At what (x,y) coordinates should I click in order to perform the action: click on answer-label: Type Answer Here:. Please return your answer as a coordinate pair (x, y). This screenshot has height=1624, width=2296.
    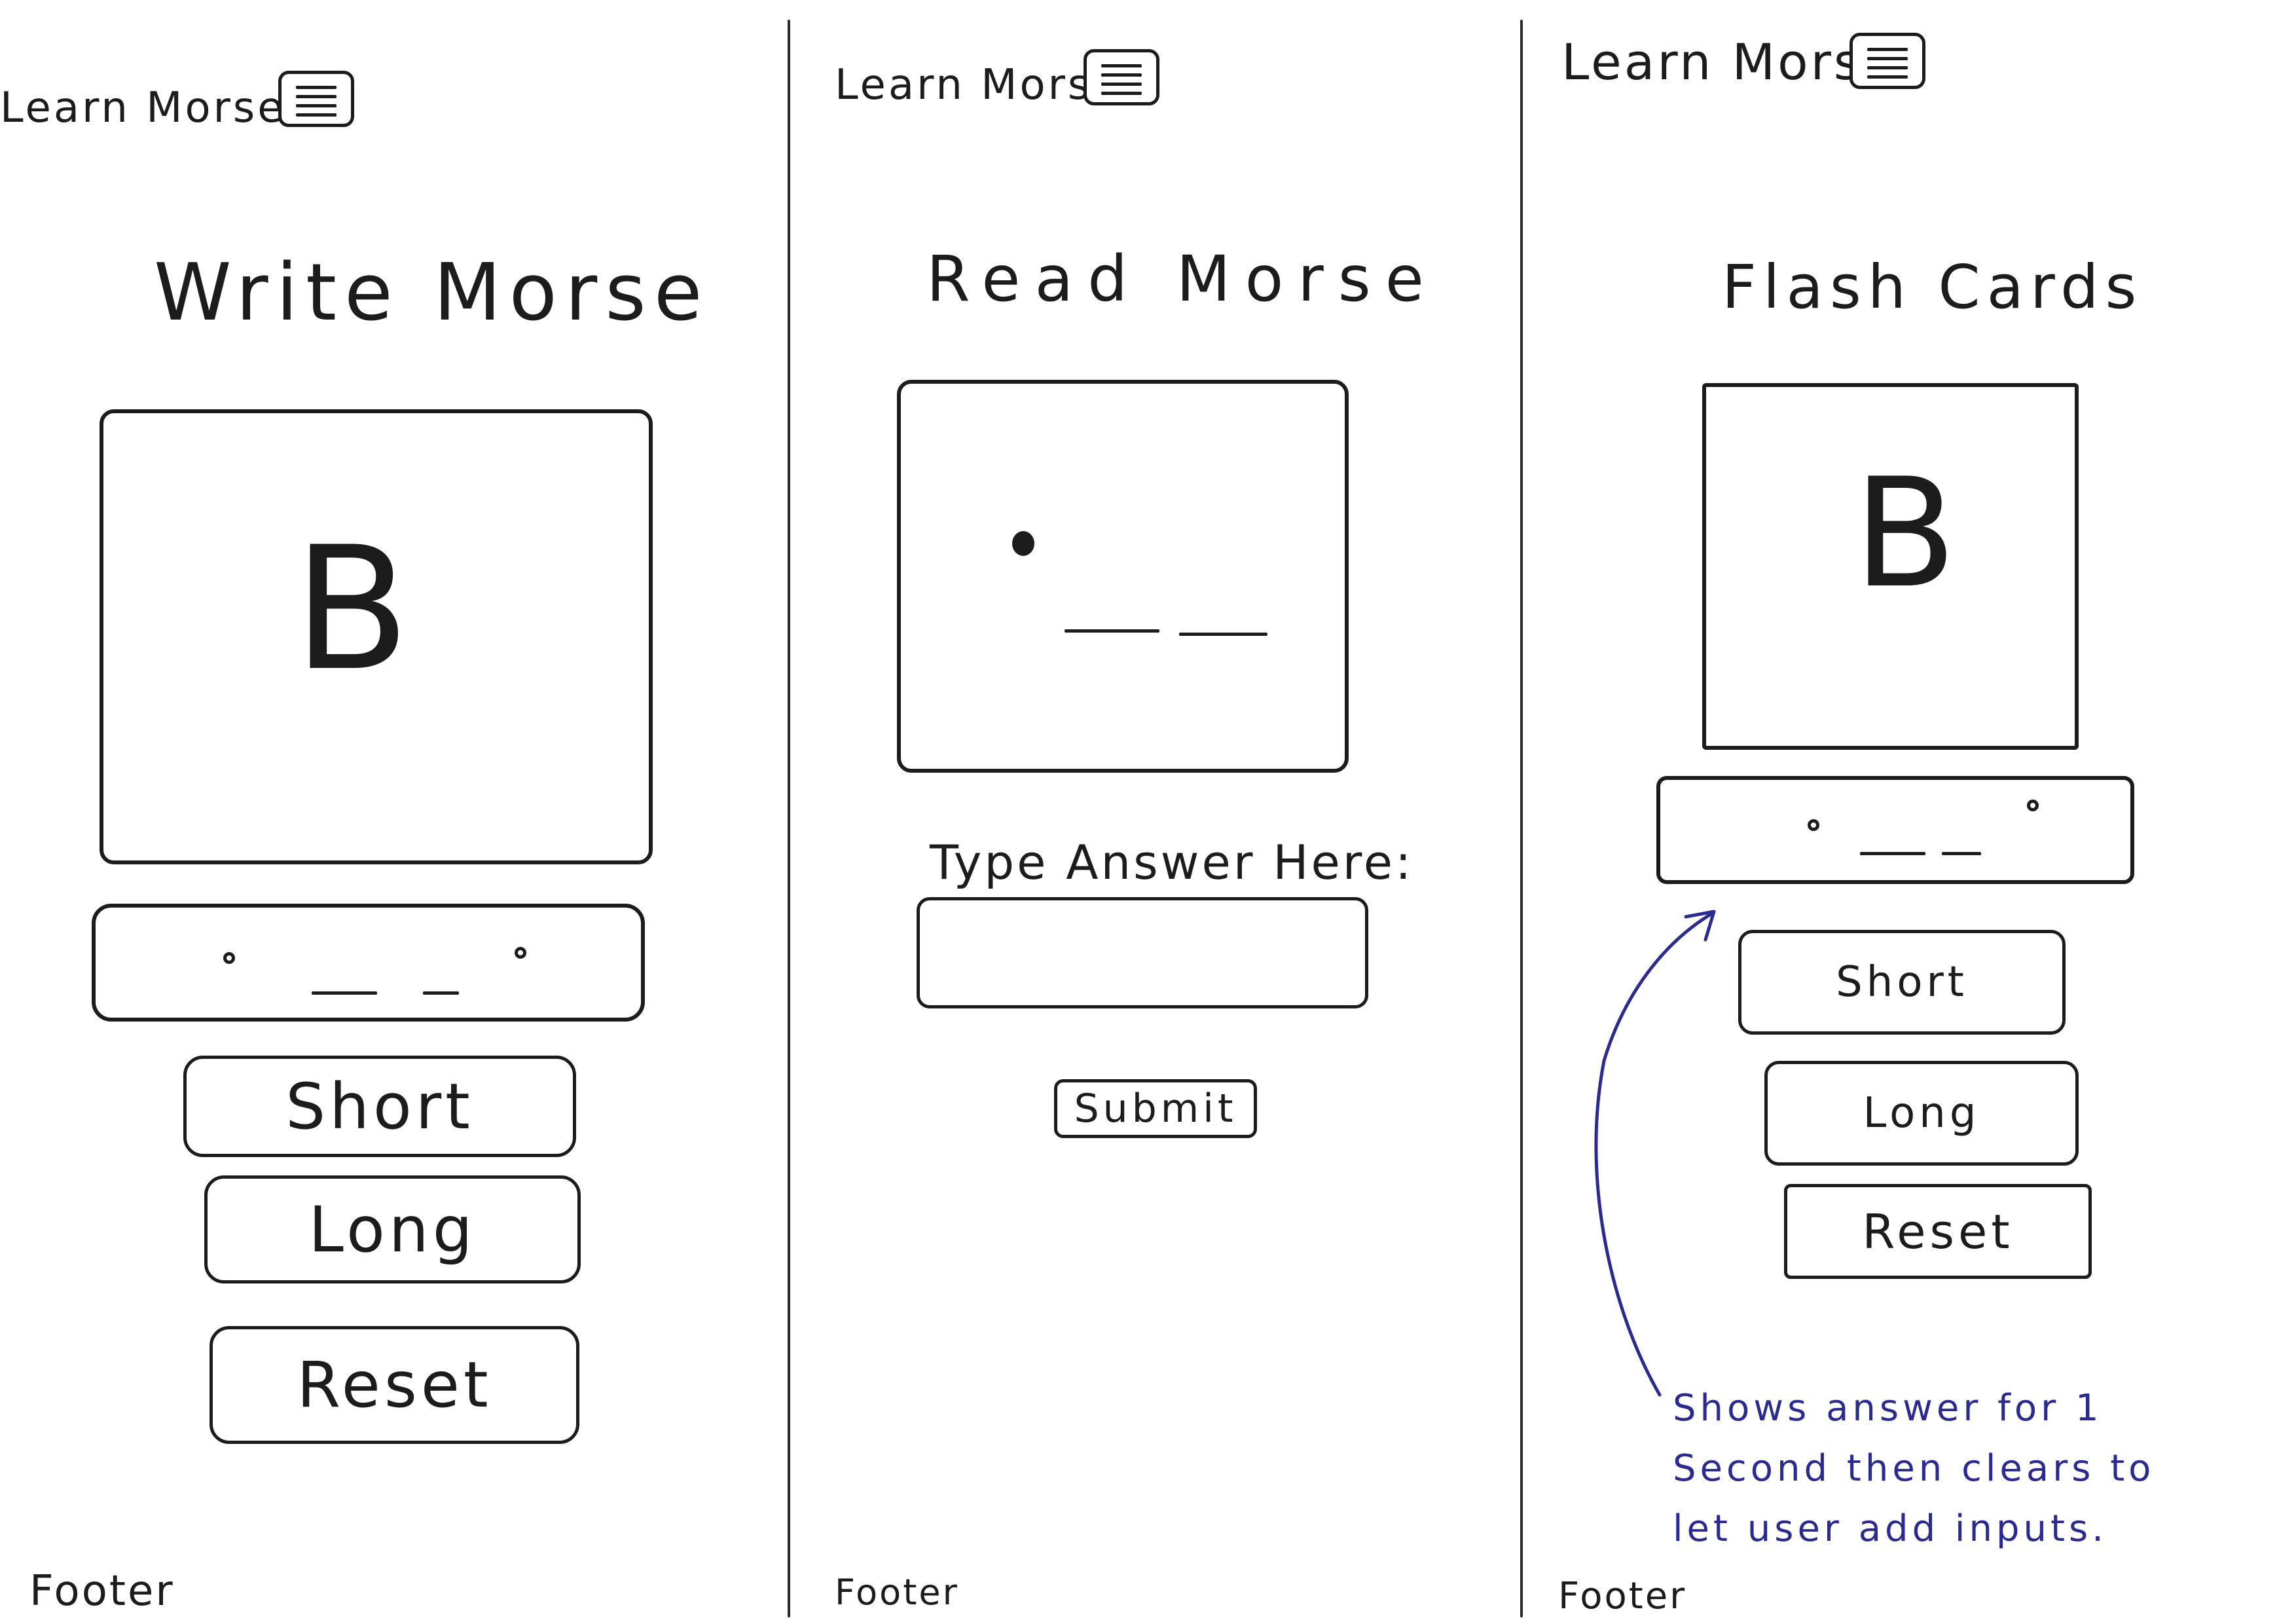
    Looking at the image, I should click on (1172, 862).